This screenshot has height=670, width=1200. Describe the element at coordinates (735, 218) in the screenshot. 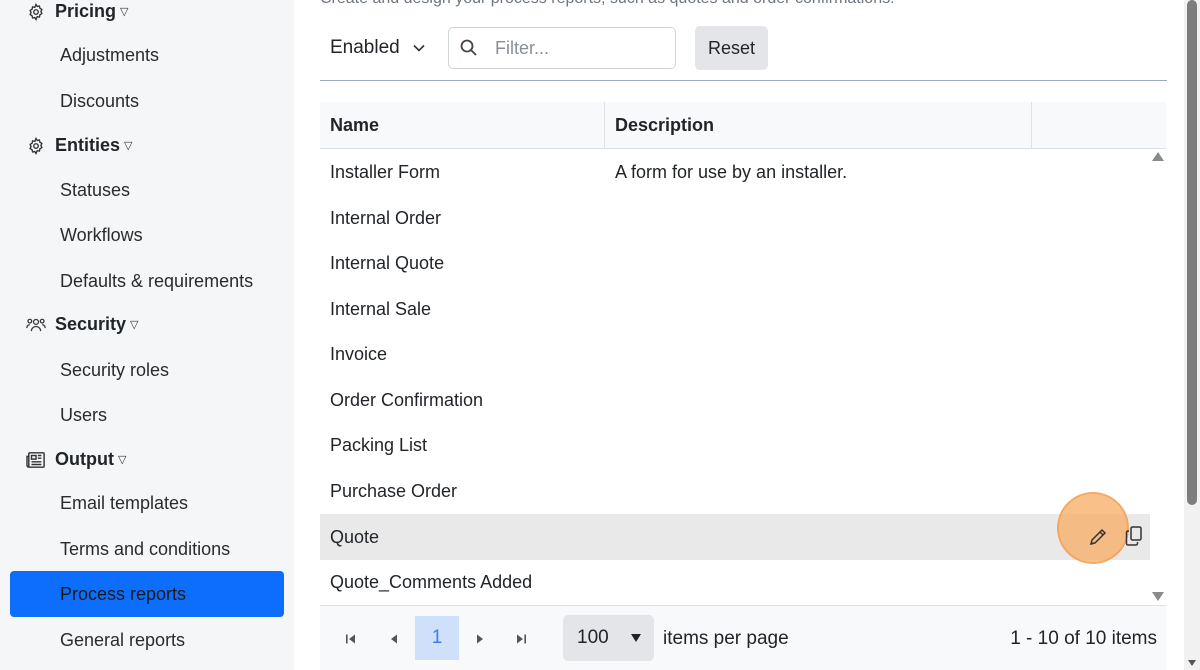

I see `table-row: Internal Order` at that location.